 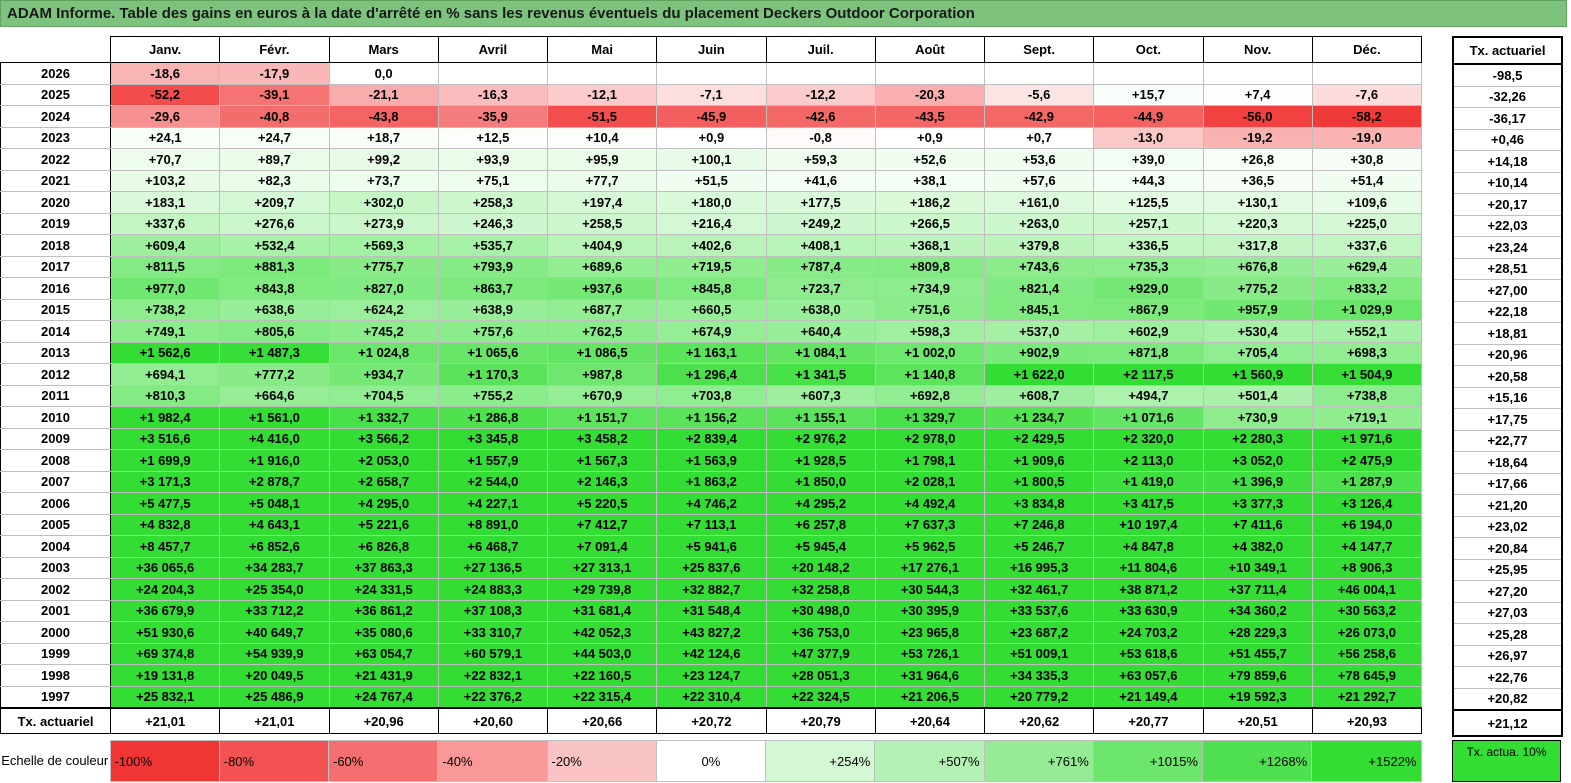 What do you see at coordinates (493, 567) in the screenshot?
I see `gain-cell: +27 136,5` at bounding box center [493, 567].